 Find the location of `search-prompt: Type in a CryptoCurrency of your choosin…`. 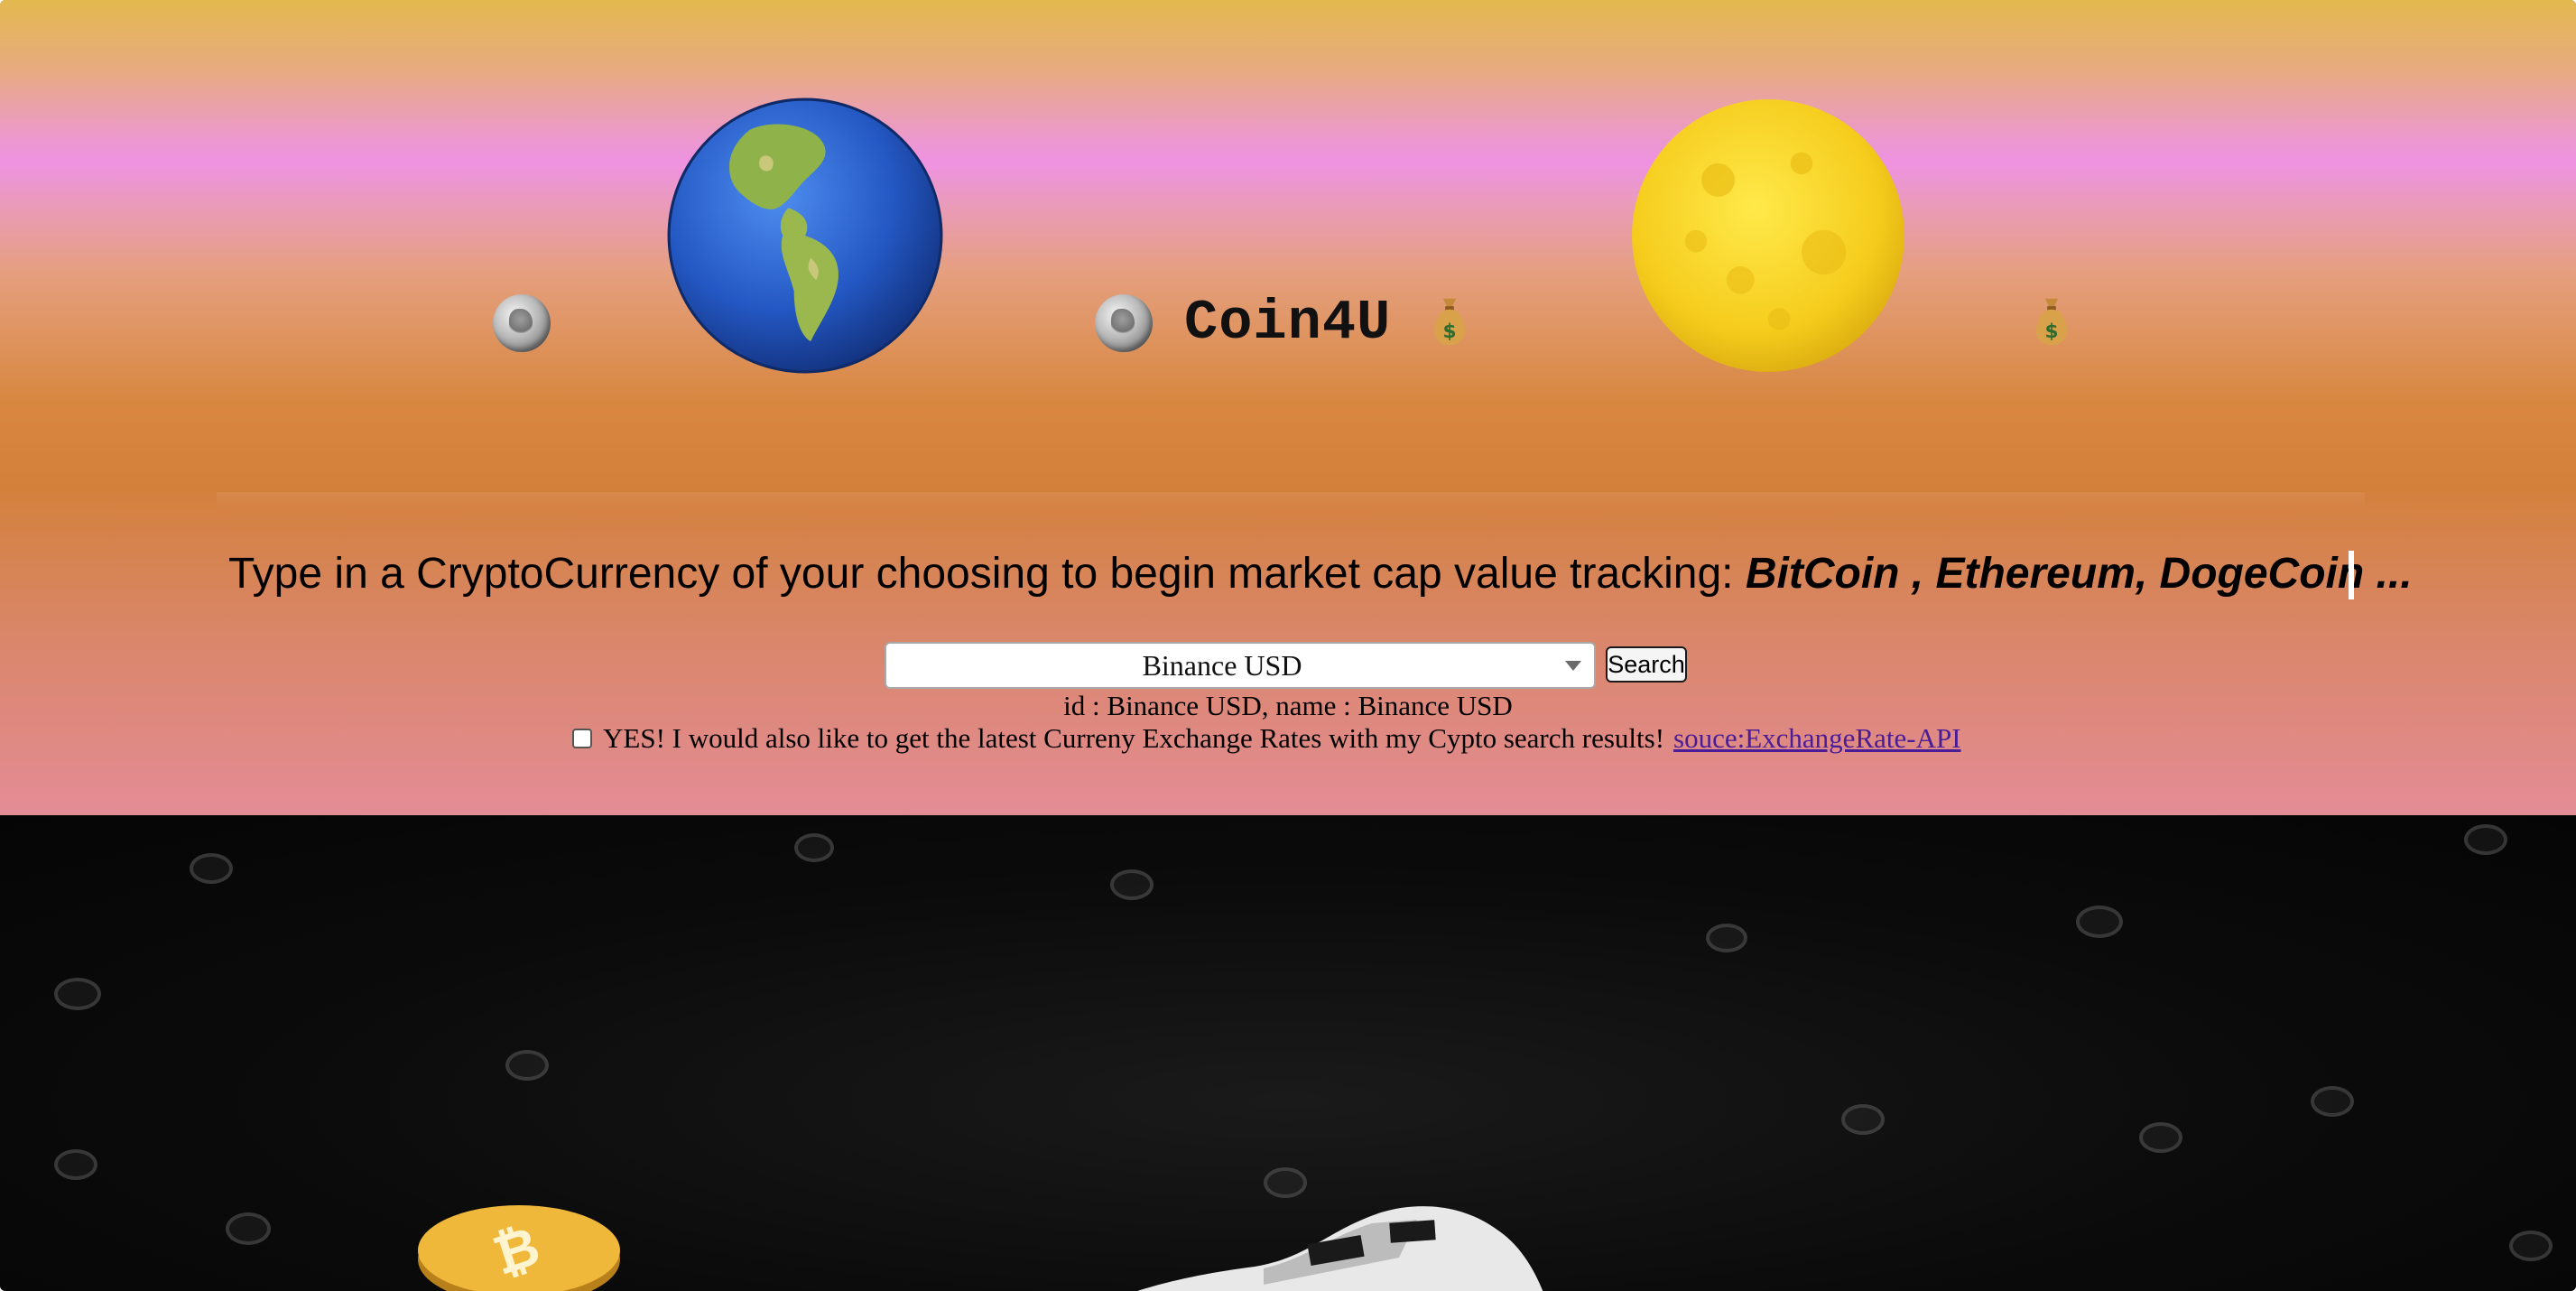

search-prompt: Type in a CryptoCurrency of your choosin… is located at coordinates (1320, 574).